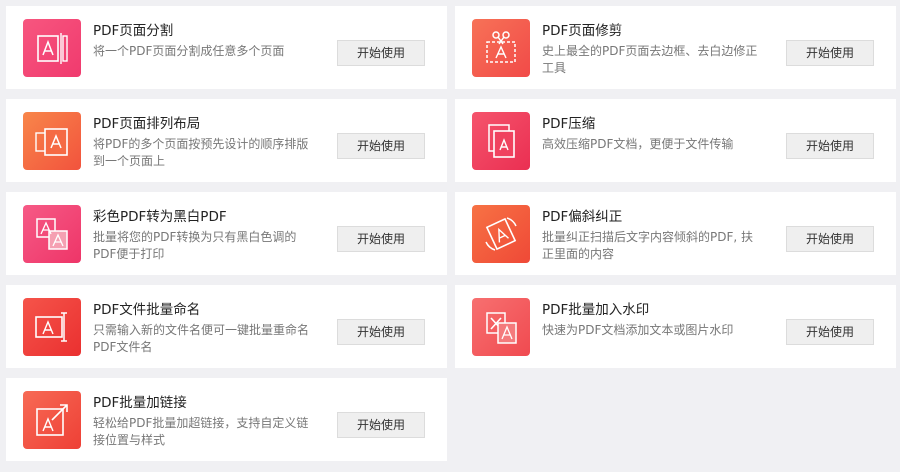 The height and width of the screenshot is (472, 900). Describe the element at coordinates (582, 31) in the screenshot. I see `tool-title: PDF页面修剪` at that location.